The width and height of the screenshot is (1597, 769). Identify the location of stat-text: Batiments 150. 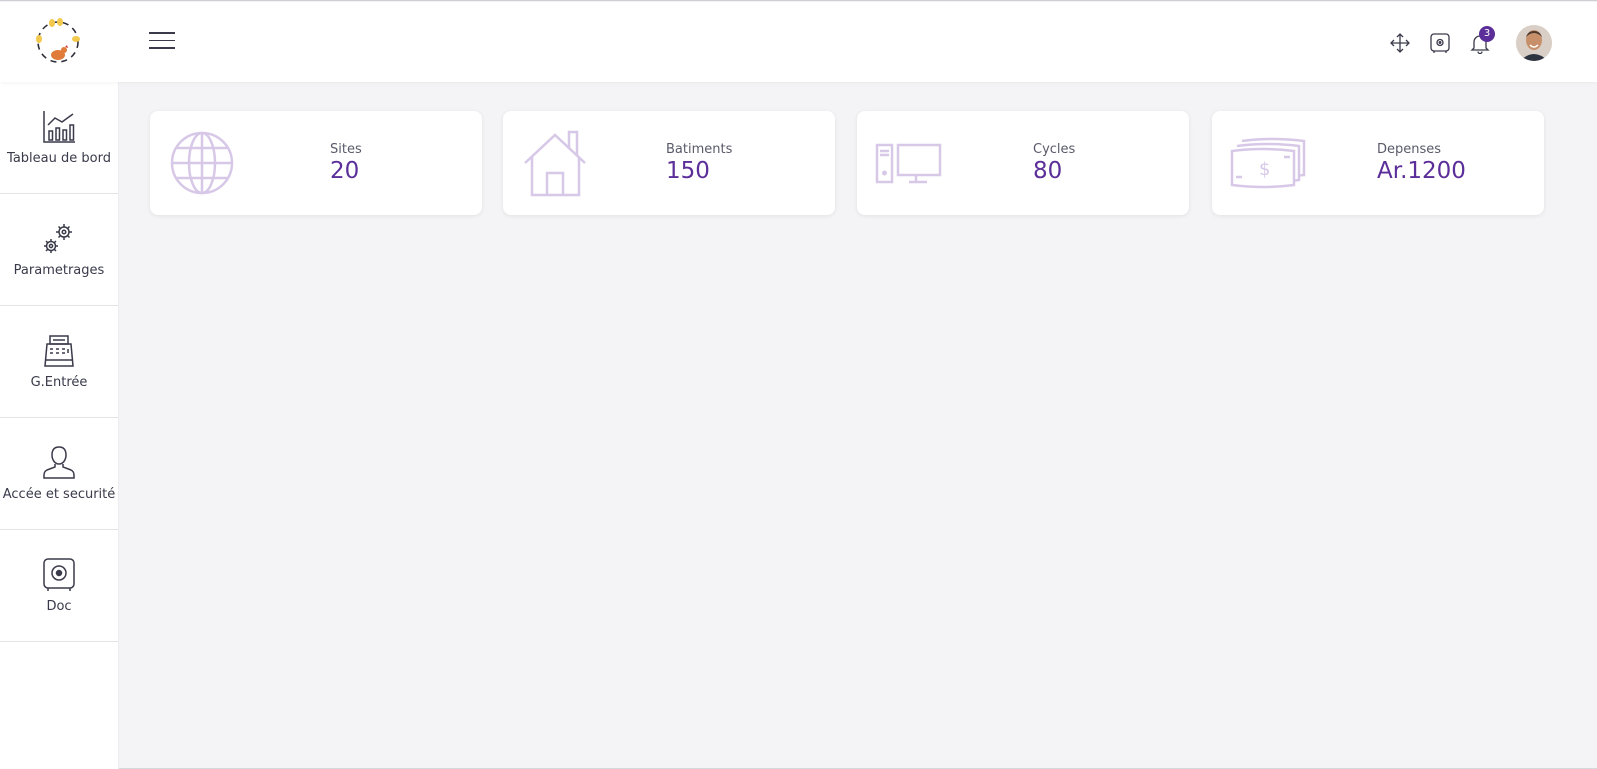
(699, 163).